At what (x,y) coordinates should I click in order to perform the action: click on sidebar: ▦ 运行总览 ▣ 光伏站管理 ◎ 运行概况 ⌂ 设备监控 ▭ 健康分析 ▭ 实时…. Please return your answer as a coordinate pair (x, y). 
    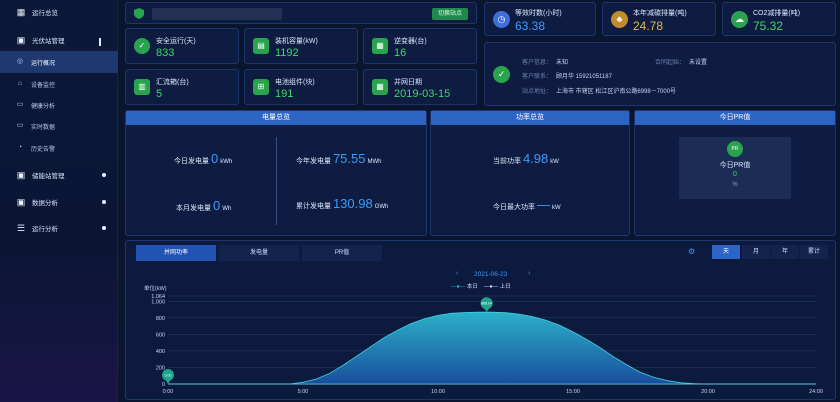
    Looking at the image, I should click on (59, 201).